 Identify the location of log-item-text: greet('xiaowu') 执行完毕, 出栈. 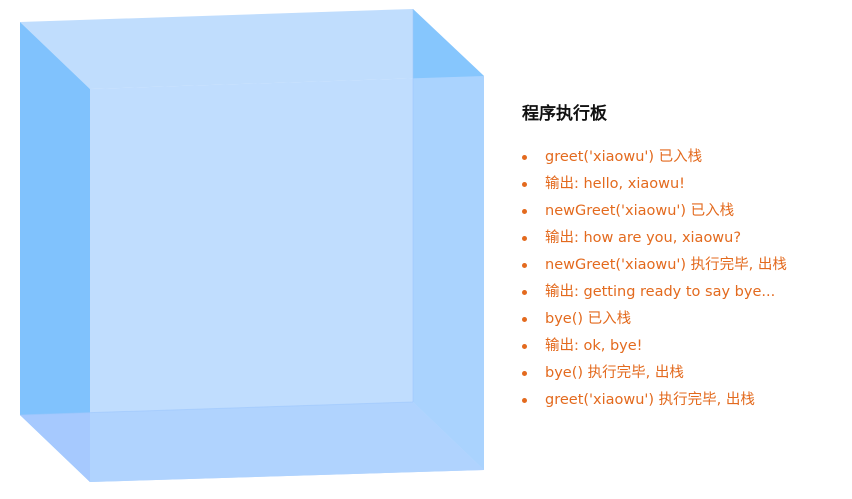
(650, 400).